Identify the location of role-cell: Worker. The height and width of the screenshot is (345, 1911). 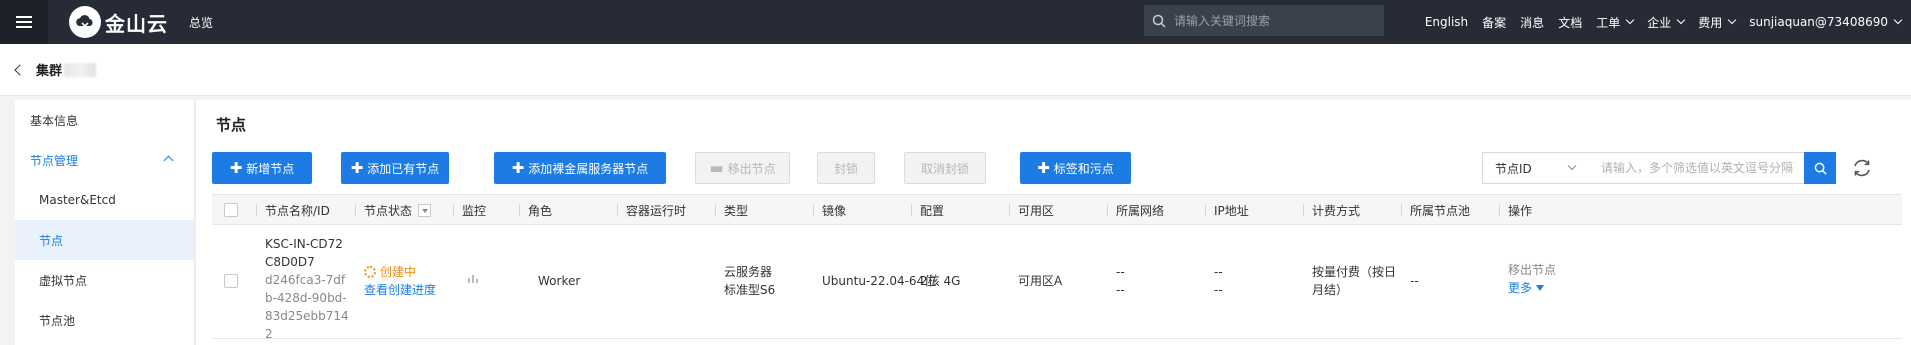
(559, 281).